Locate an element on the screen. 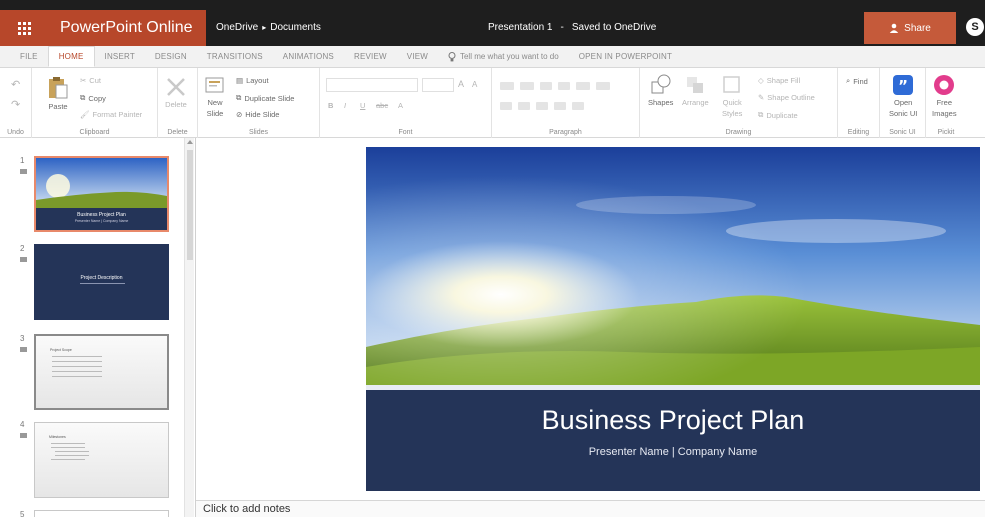 The image size is (985, 517). quick-styles-button: Quick Styles is located at coordinates (732, 96).